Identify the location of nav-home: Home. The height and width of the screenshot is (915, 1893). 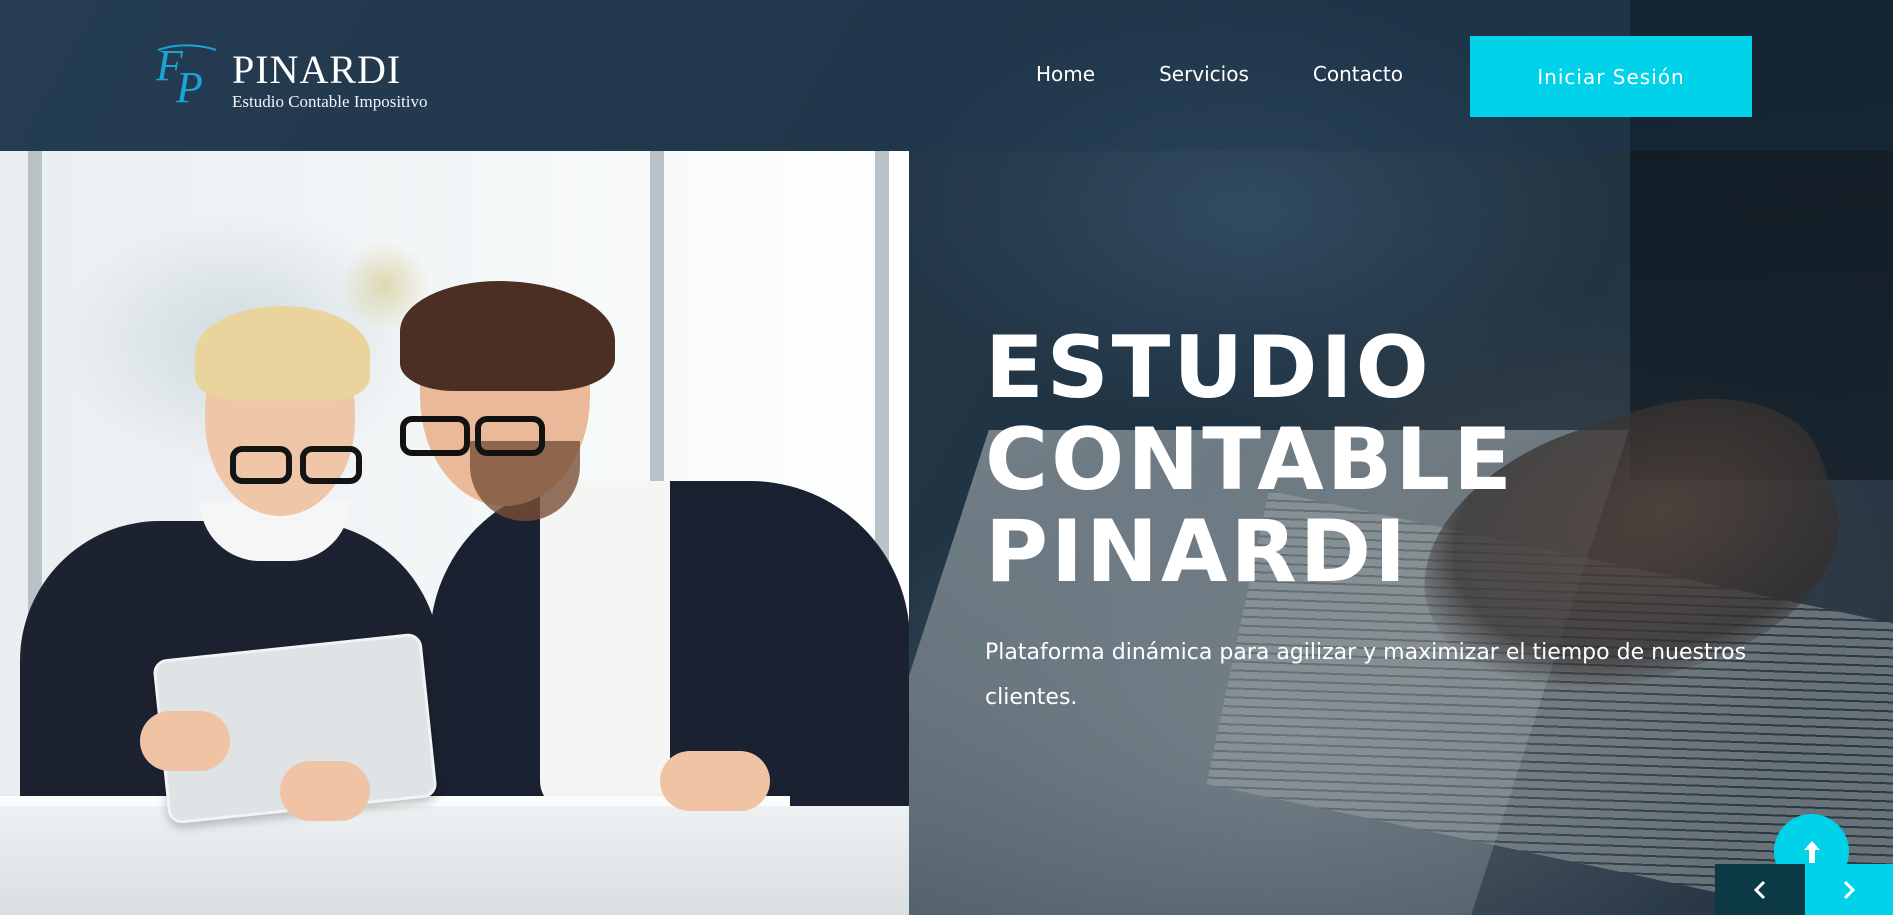
(1065, 77).